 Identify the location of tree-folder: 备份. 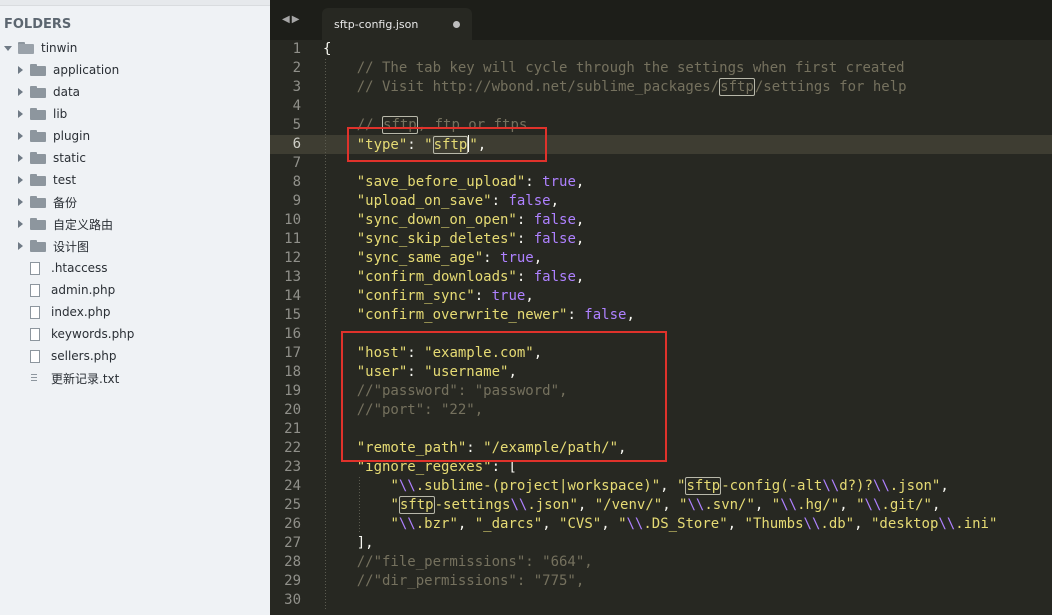
(135, 202).